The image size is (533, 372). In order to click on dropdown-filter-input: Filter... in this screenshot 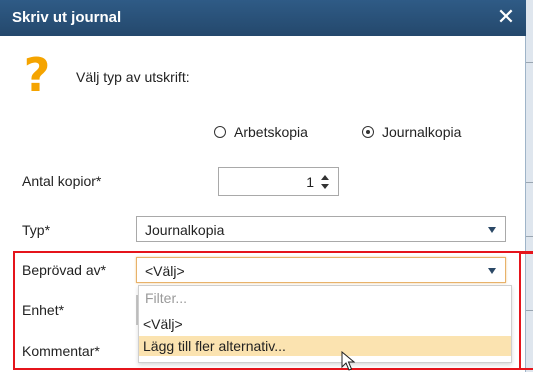, I will do `click(166, 298)`.